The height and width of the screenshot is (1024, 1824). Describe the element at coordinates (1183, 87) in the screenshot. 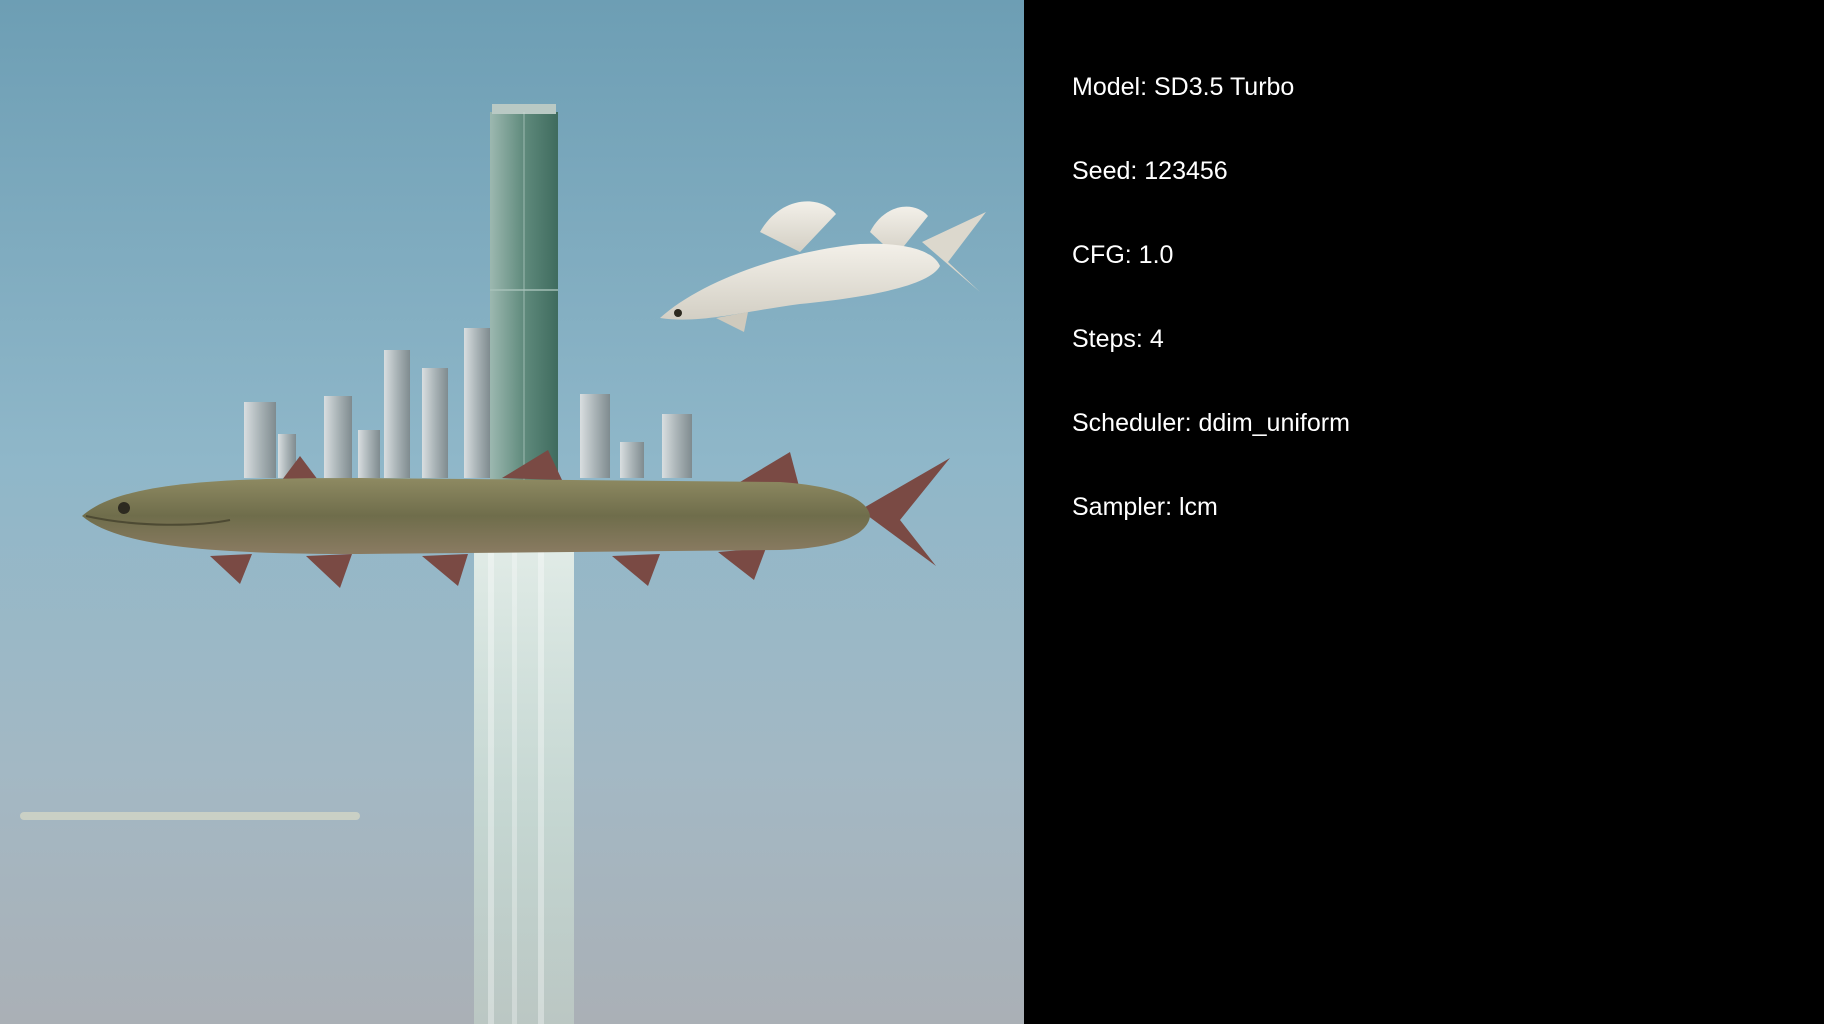

I see `model-label: Model: SD3.5 Turbo` at that location.